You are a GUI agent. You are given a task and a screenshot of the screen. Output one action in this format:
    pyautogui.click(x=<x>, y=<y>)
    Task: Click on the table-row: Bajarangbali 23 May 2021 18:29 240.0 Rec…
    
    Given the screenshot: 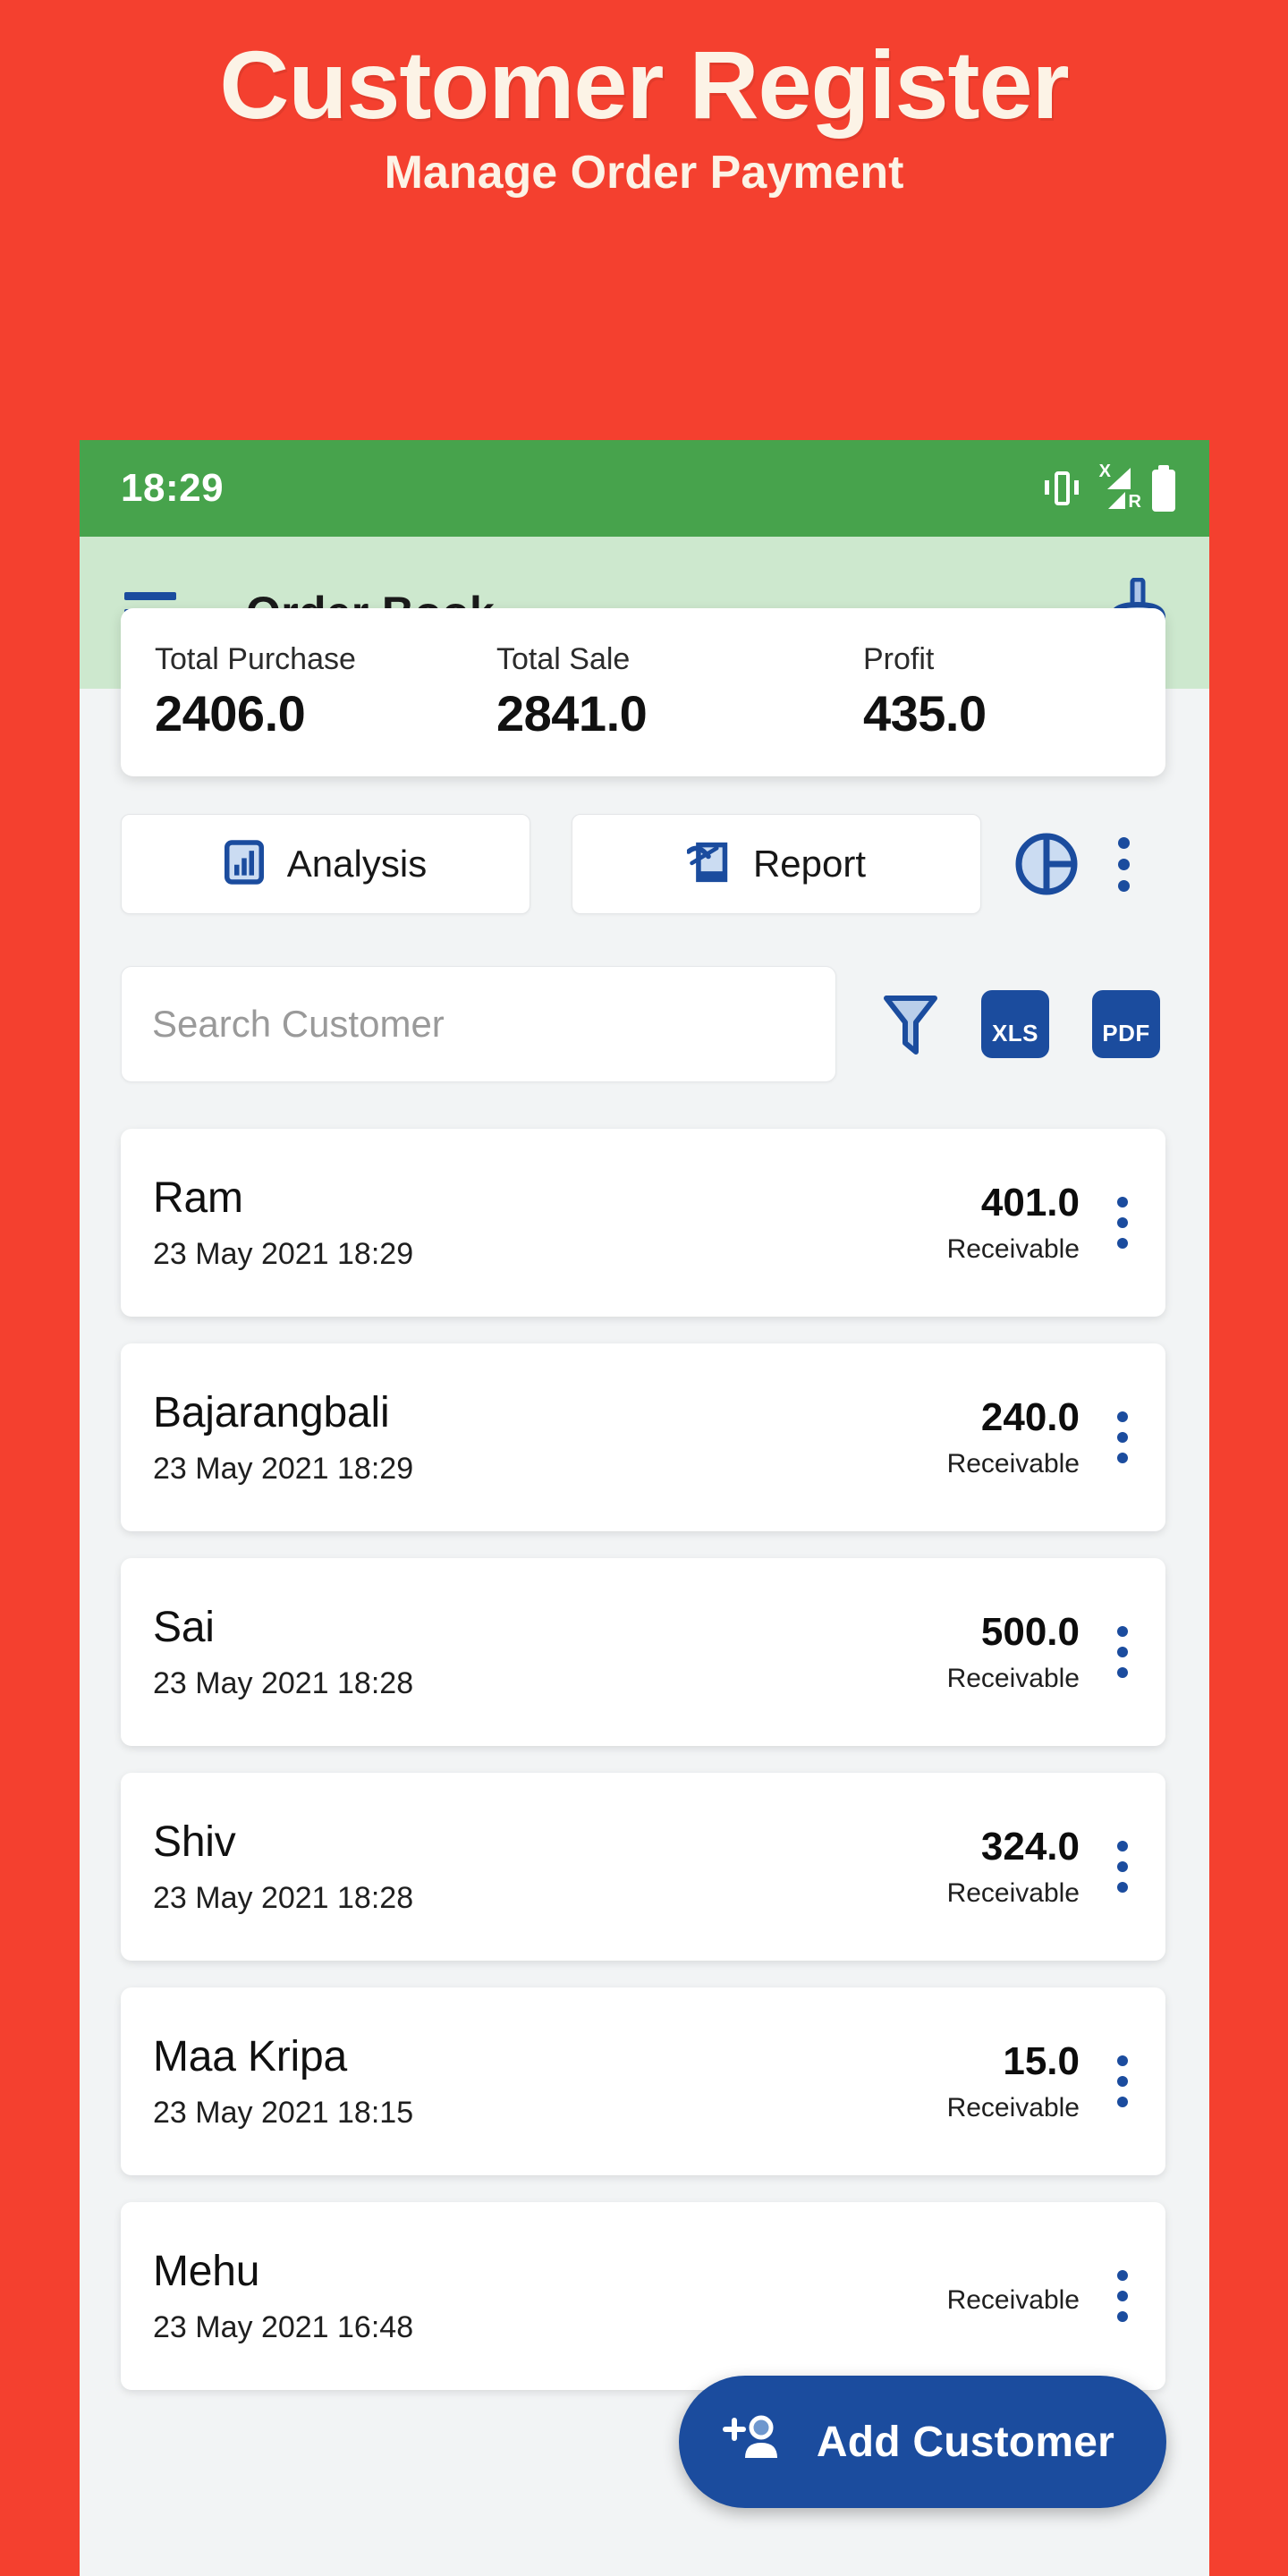 What is the action you would take?
    pyautogui.click(x=643, y=1437)
    